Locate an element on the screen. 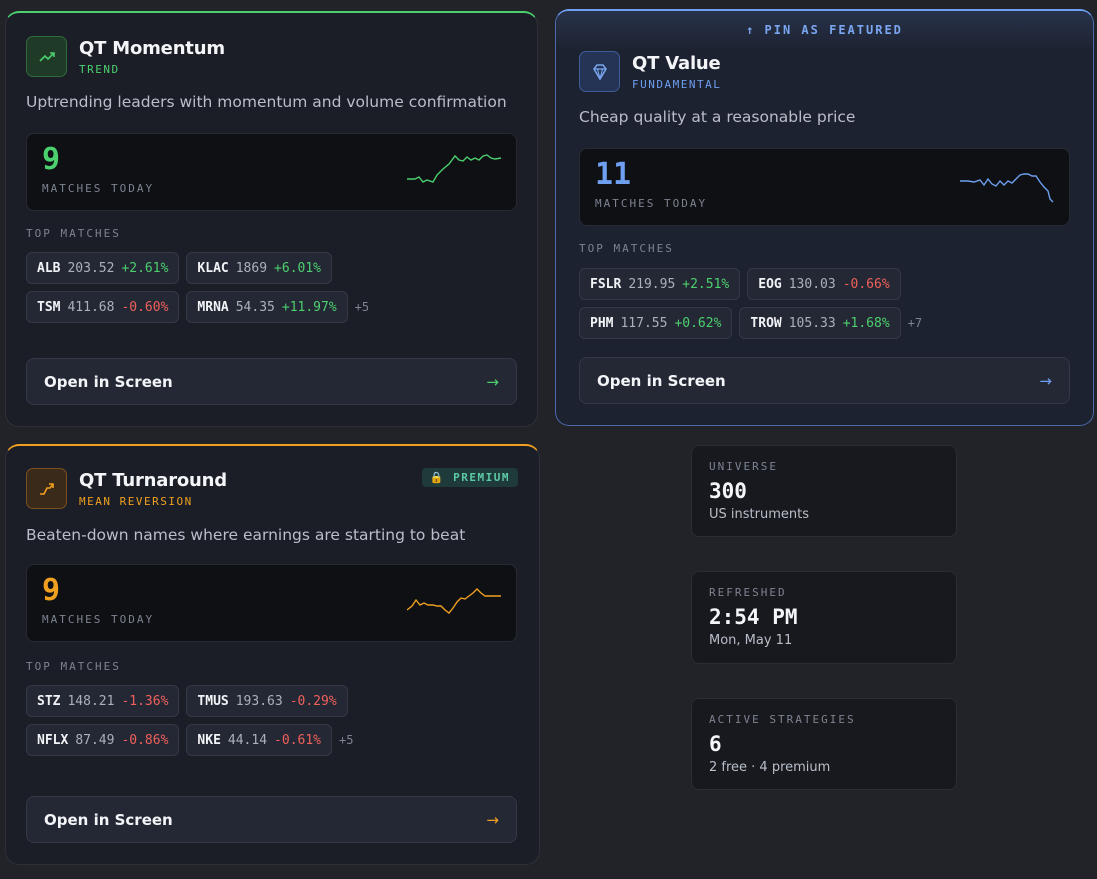 The width and height of the screenshot is (1097, 879). card-header: QT Momentum TREND is located at coordinates (125, 56).